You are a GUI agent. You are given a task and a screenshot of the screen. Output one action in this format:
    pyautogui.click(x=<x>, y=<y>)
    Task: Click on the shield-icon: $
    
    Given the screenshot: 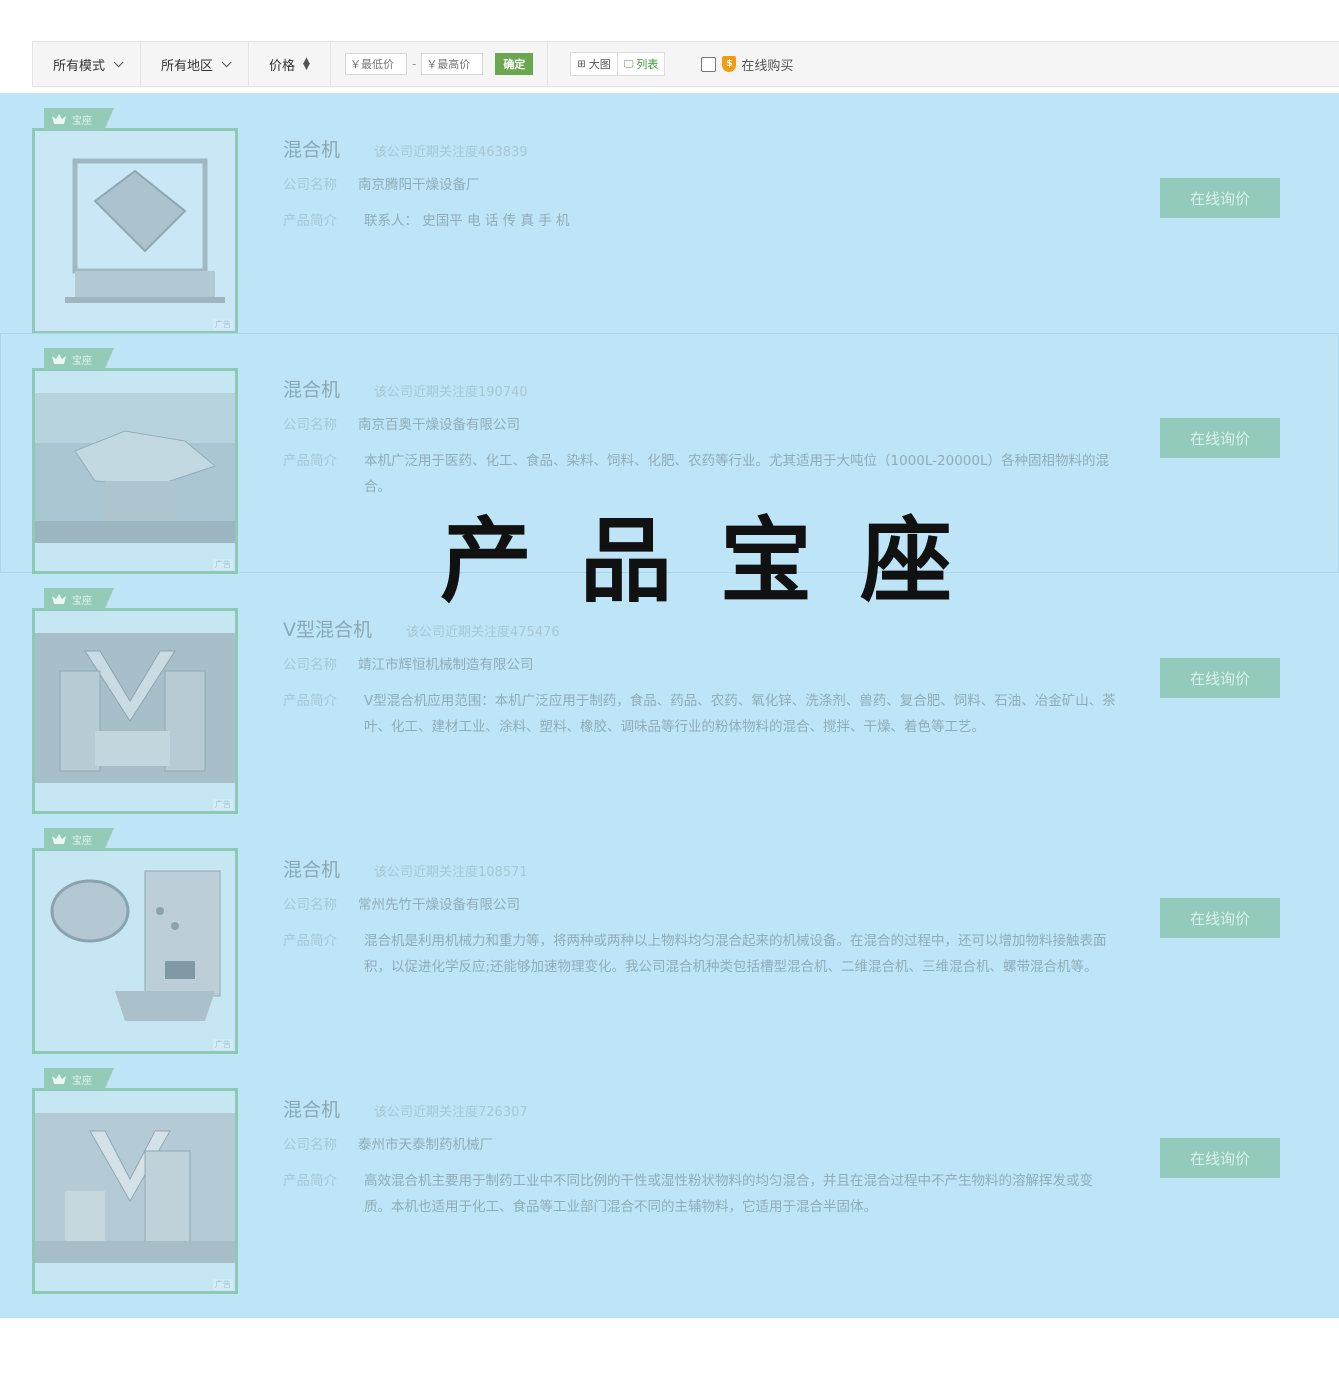 What is the action you would take?
    pyautogui.click(x=729, y=64)
    